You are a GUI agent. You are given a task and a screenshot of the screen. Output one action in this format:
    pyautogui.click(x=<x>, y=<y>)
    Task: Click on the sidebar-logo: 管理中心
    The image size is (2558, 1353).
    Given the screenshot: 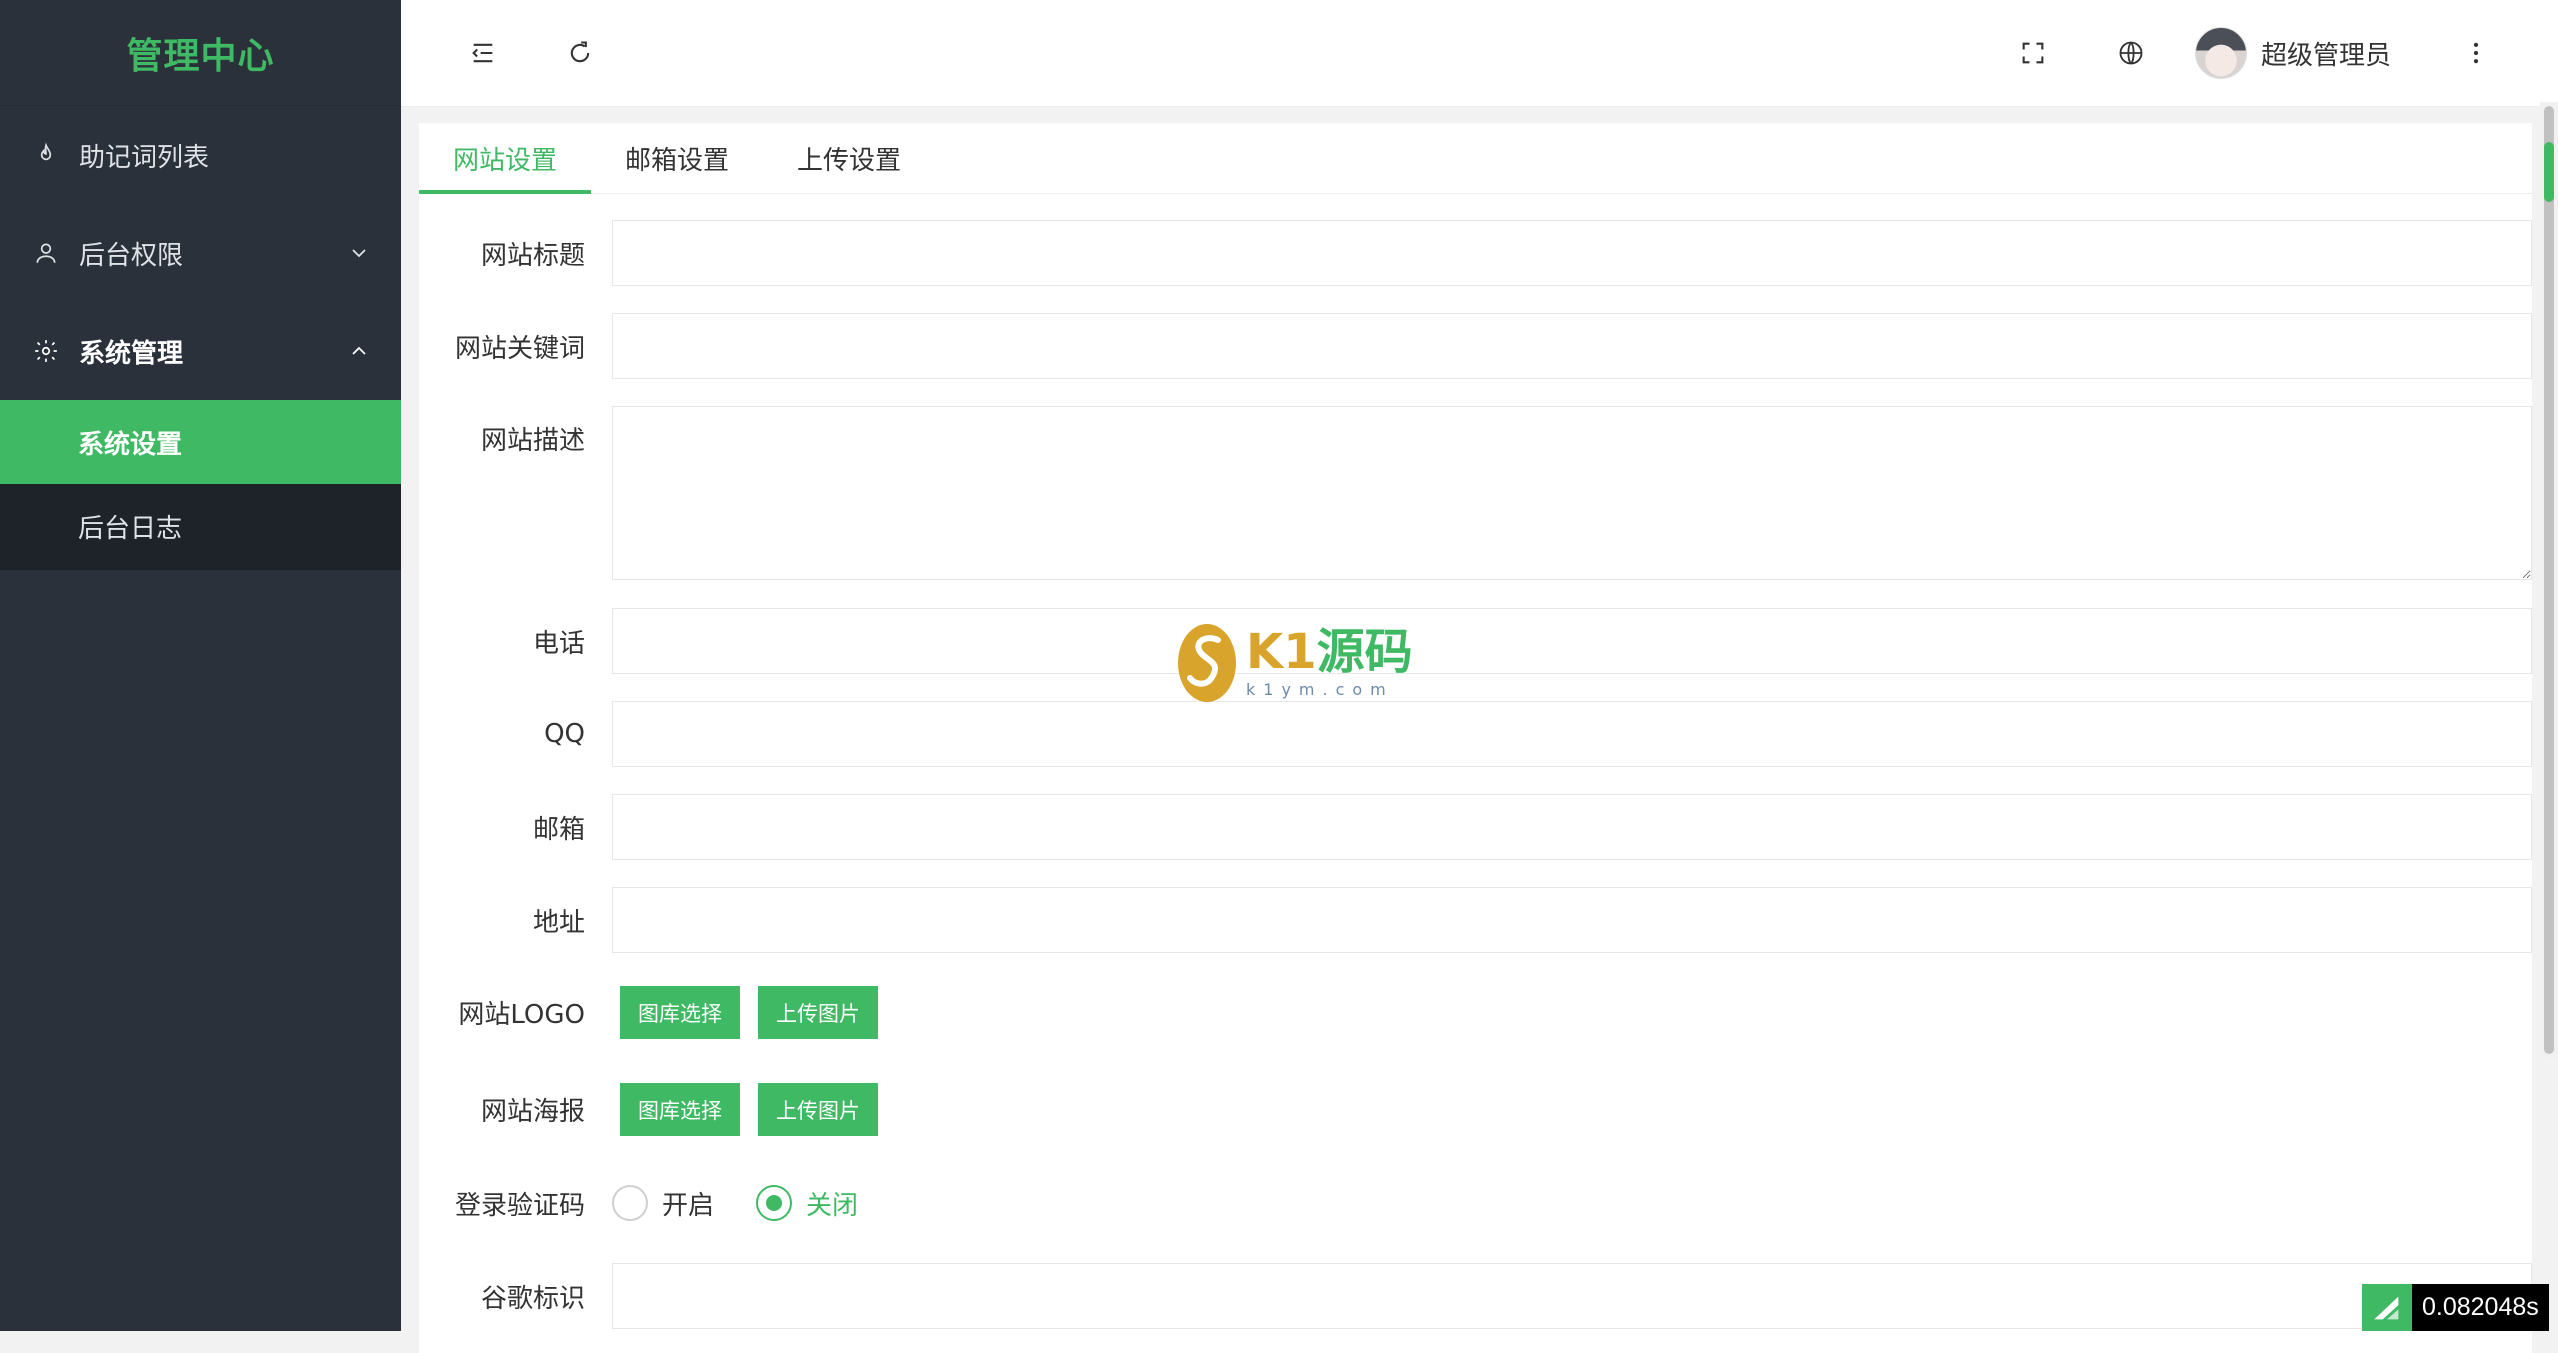 What is the action you would take?
    pyautogui.click(x=200, y=53)
    